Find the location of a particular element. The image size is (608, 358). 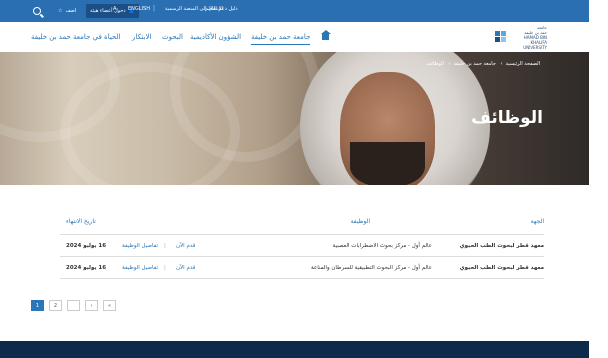

star-icon: ☆ is located at coordinates (60, 11).